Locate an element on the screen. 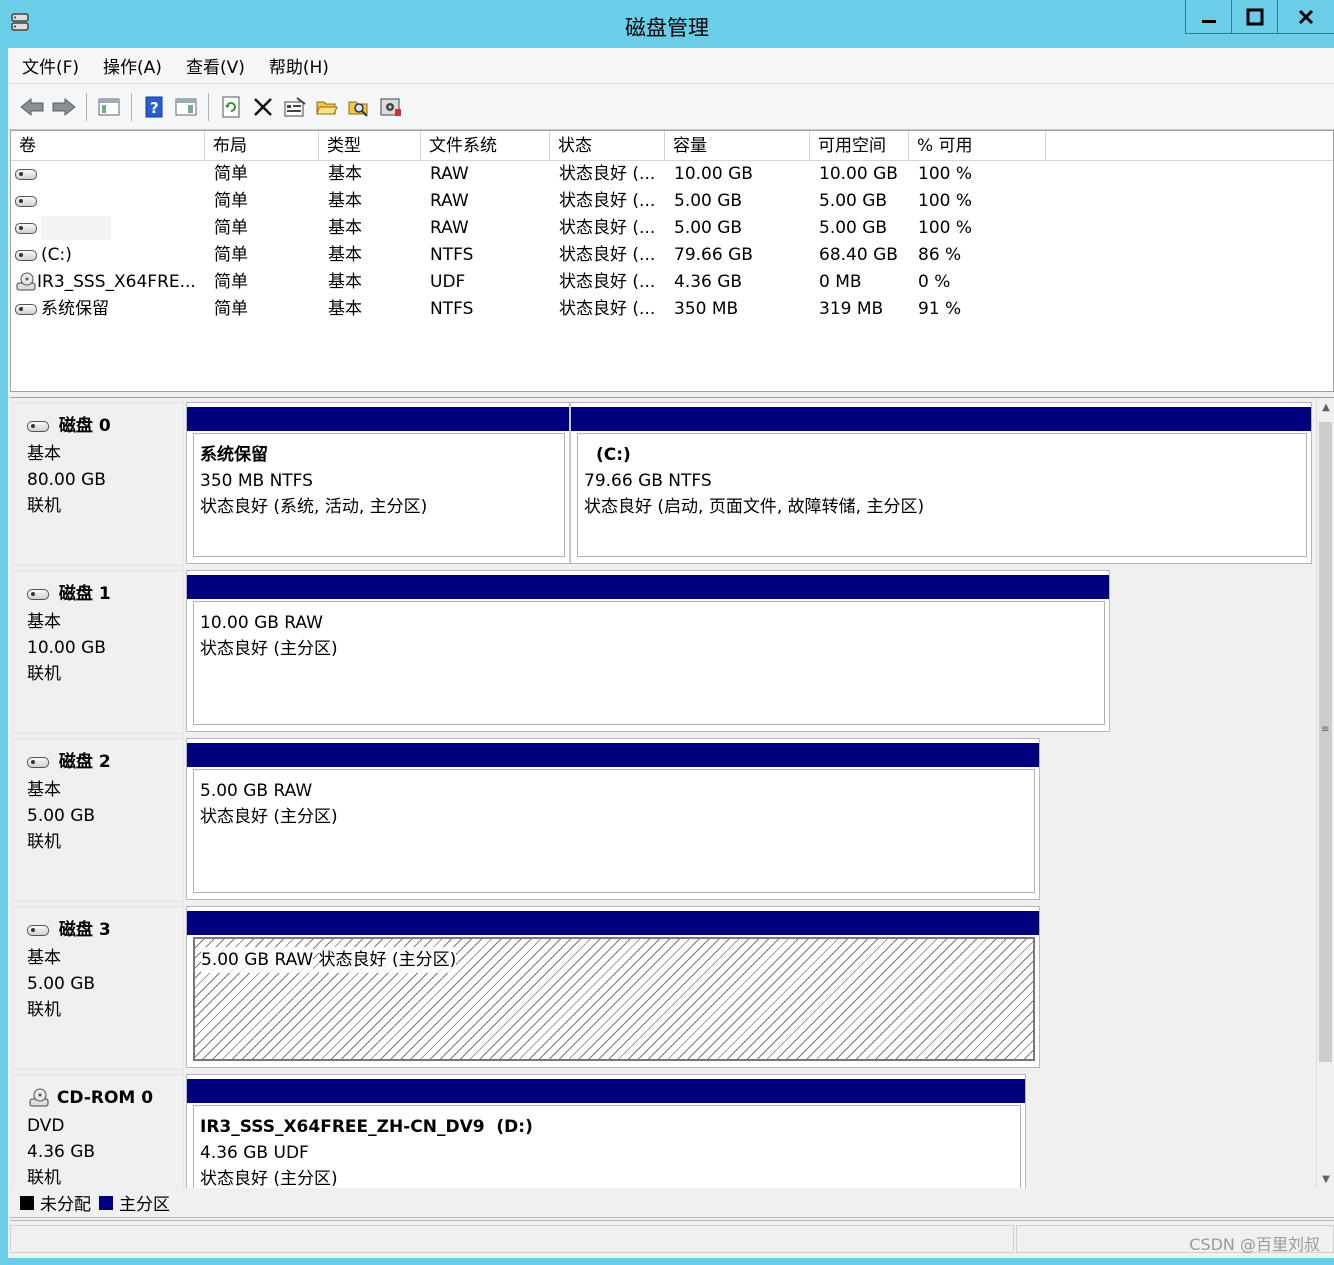 The image size is (1334, 1265). menu-help: 帮助(H) is located at coordinates (299, 65).